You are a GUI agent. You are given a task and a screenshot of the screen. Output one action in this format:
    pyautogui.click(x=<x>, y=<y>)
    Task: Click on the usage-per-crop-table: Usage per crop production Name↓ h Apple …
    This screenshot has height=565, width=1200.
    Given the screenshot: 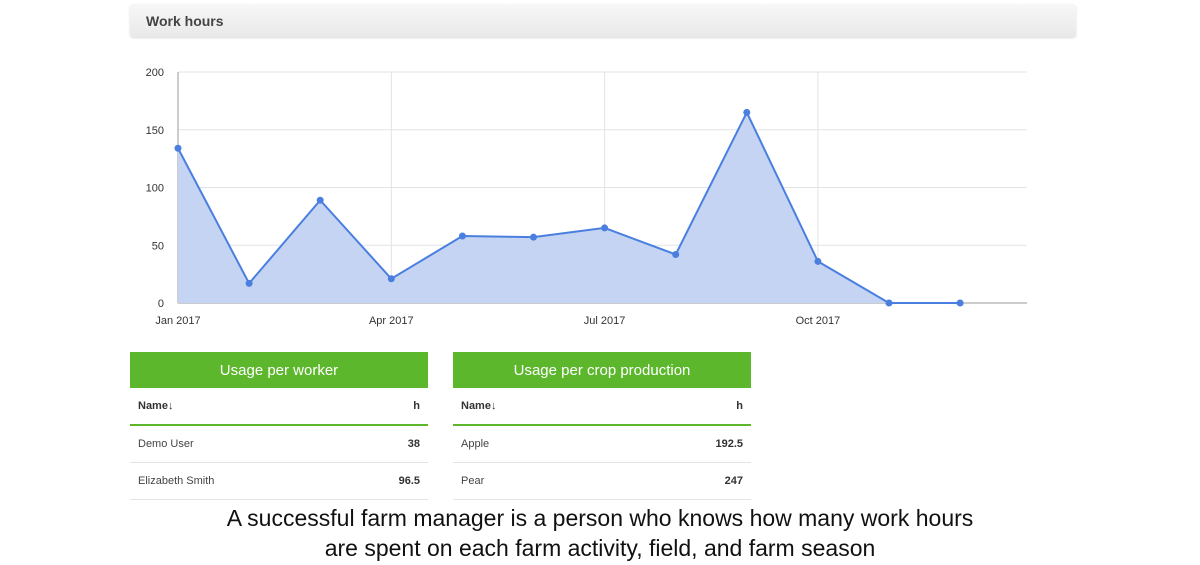 What is the action you would take?
    pyautogui.click(x=602, y=426)
    